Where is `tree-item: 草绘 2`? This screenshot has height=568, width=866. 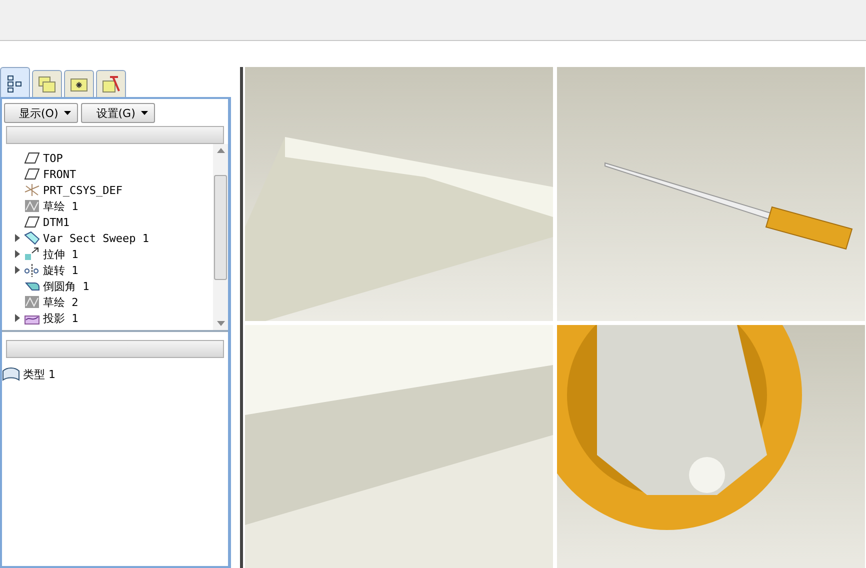
tree-item: 草绘 2 is located at coordinates (60, 302).